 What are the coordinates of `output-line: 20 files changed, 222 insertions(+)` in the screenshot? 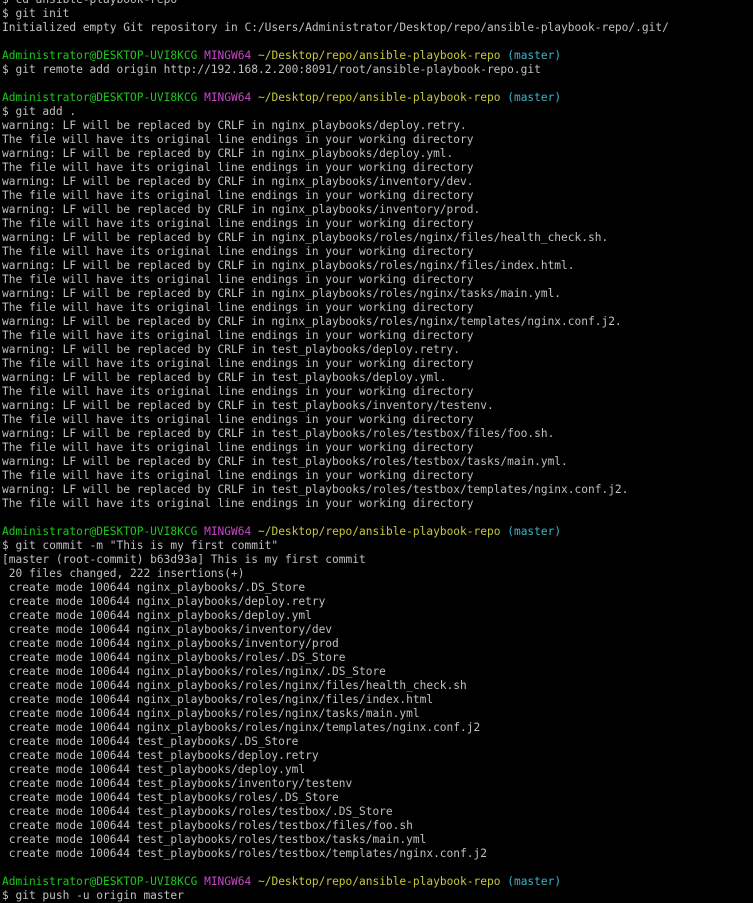 It's located at (123, 573).